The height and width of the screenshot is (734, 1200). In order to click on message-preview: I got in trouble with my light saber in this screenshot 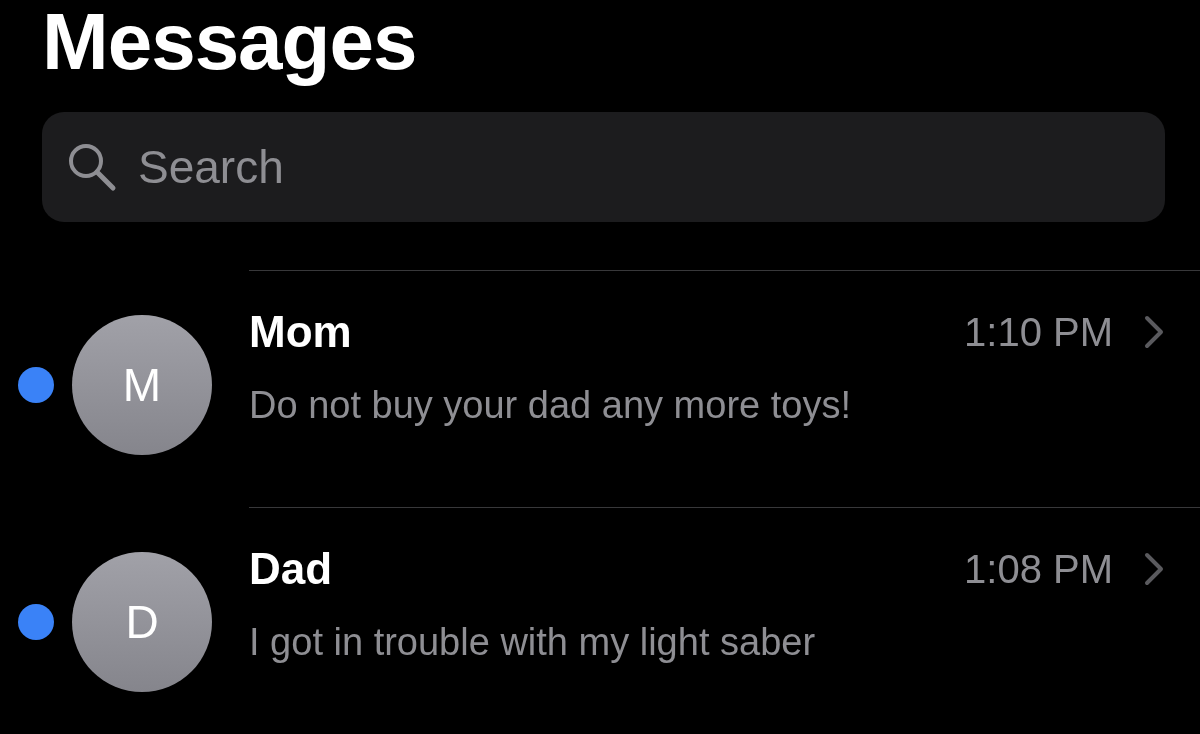, I will do `click(532, 642)`.